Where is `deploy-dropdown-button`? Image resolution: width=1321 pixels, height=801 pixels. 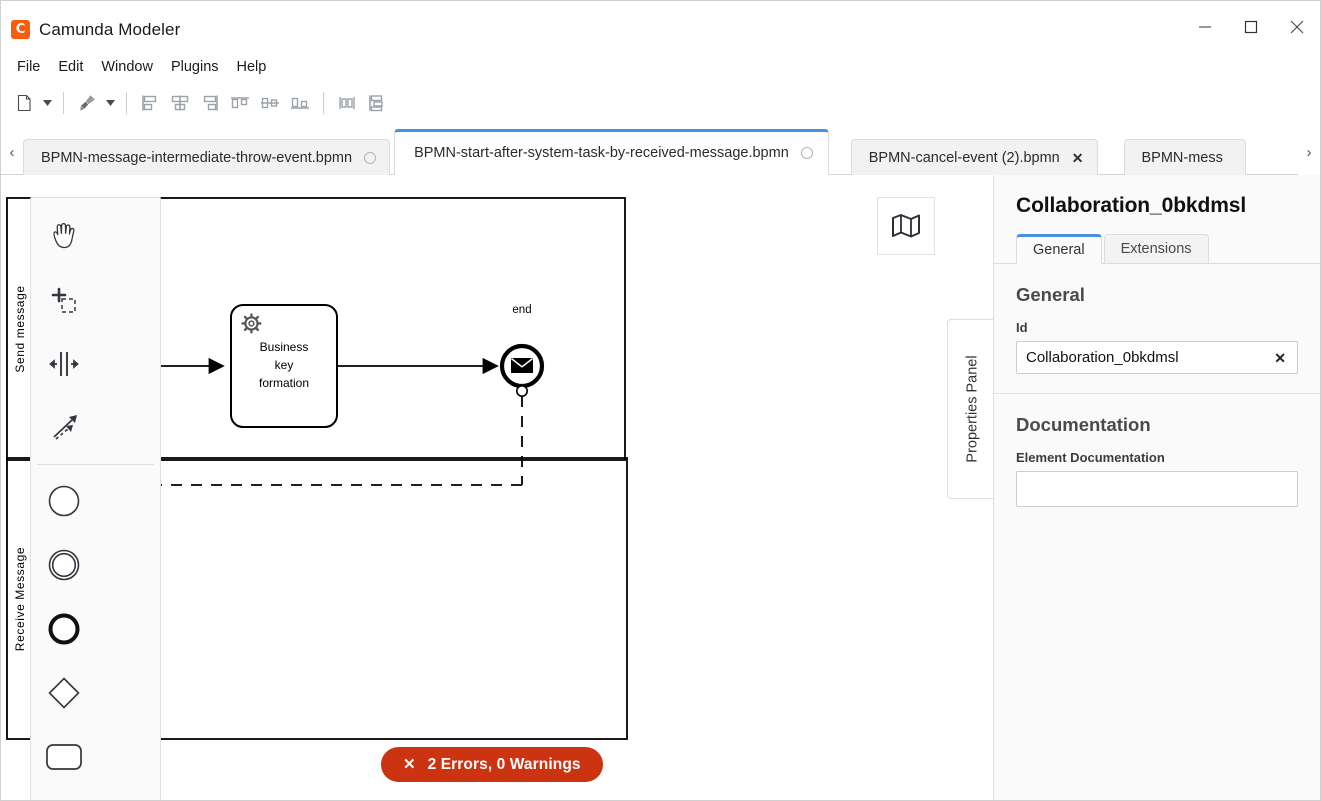 deploy-dropdown-button is located at coordinates (110, 103).